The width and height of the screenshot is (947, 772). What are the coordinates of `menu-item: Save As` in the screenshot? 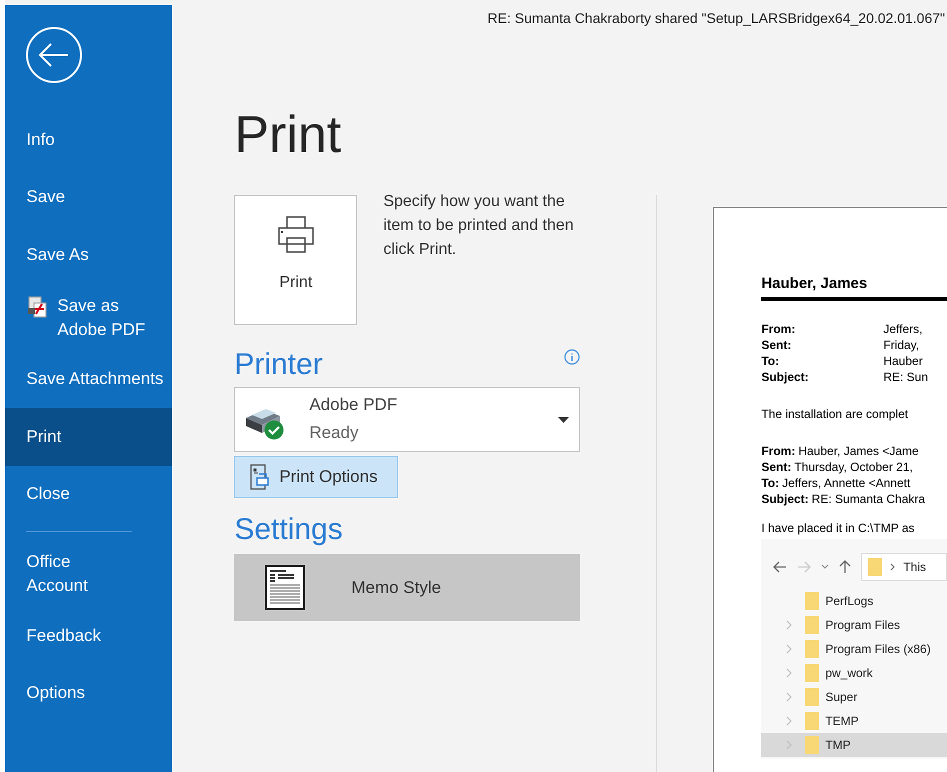 It's located at (88, 255).